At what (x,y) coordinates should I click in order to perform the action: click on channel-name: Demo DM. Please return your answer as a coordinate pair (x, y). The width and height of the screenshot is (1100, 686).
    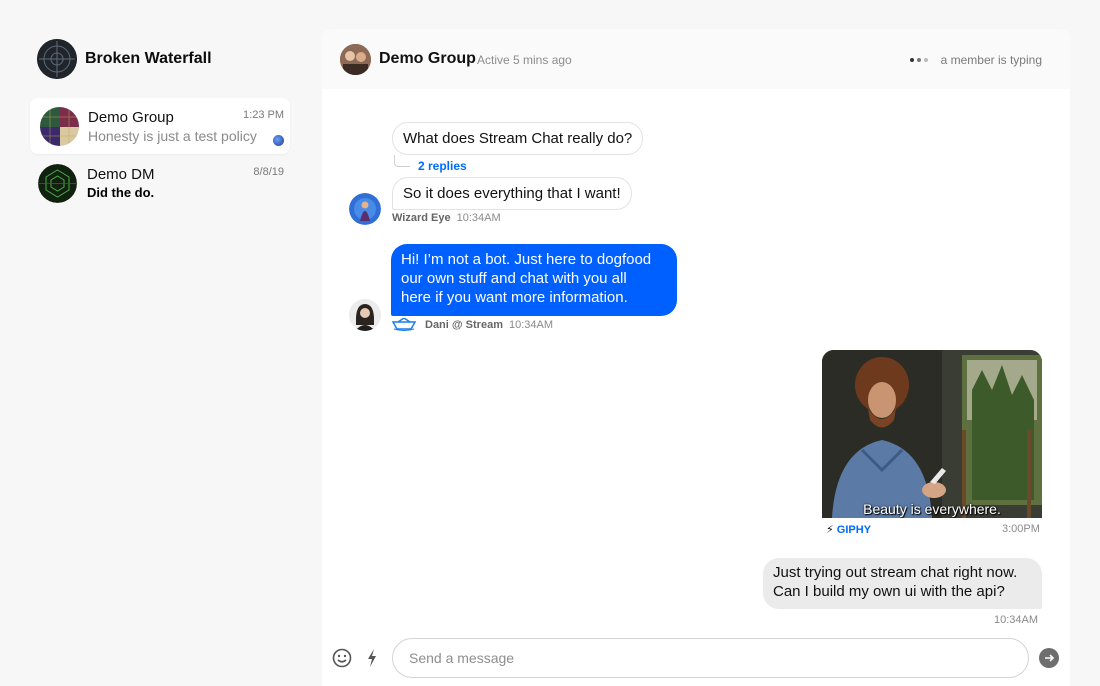
    Looking at the image, I should click on (121, 174).